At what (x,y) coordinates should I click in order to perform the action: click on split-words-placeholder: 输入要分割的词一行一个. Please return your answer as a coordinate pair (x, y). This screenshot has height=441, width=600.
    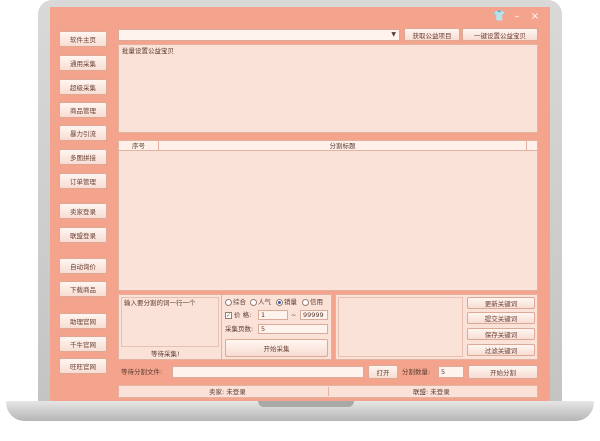
    Looking at the image, I should click on (160, 303).